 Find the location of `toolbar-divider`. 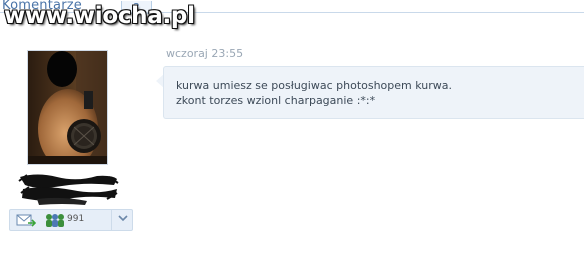

toolbar-divider is located at coordinates (111, 220).